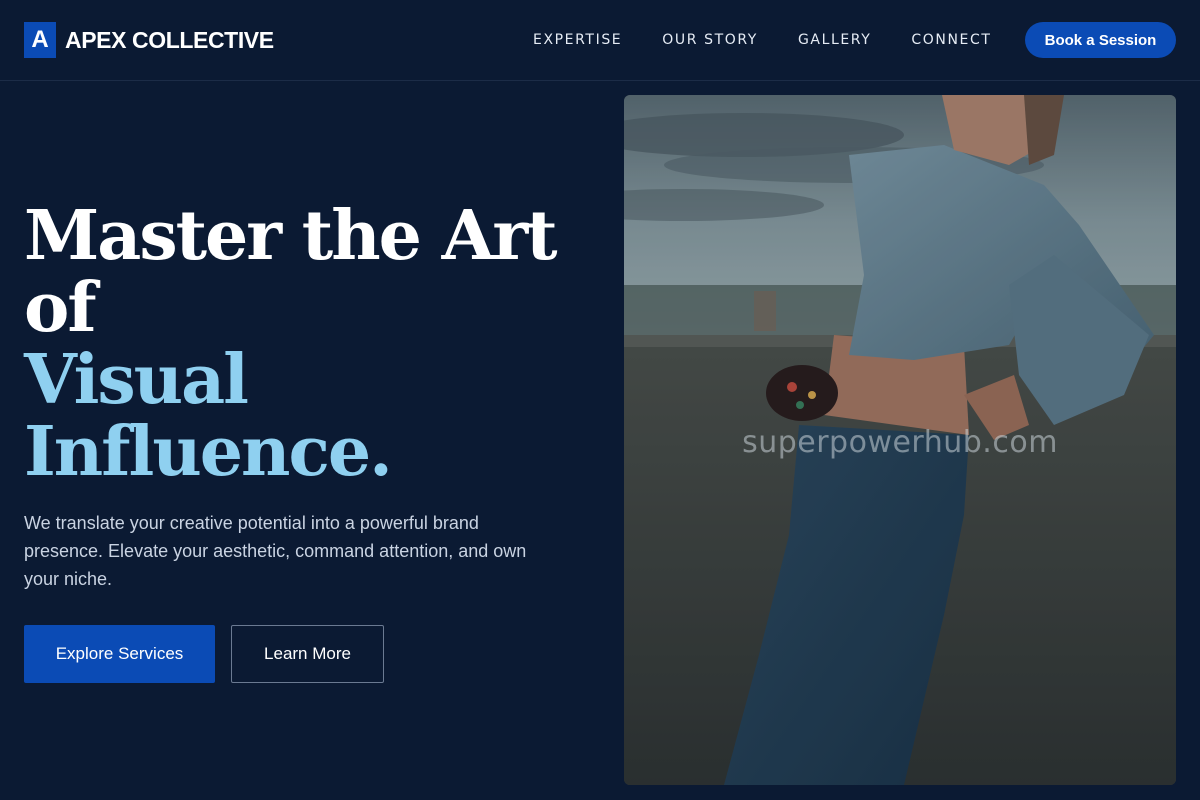 This screenshot has width=1200, height=800. I want to click on learn-more-button: Learn More, so click(307, 654).